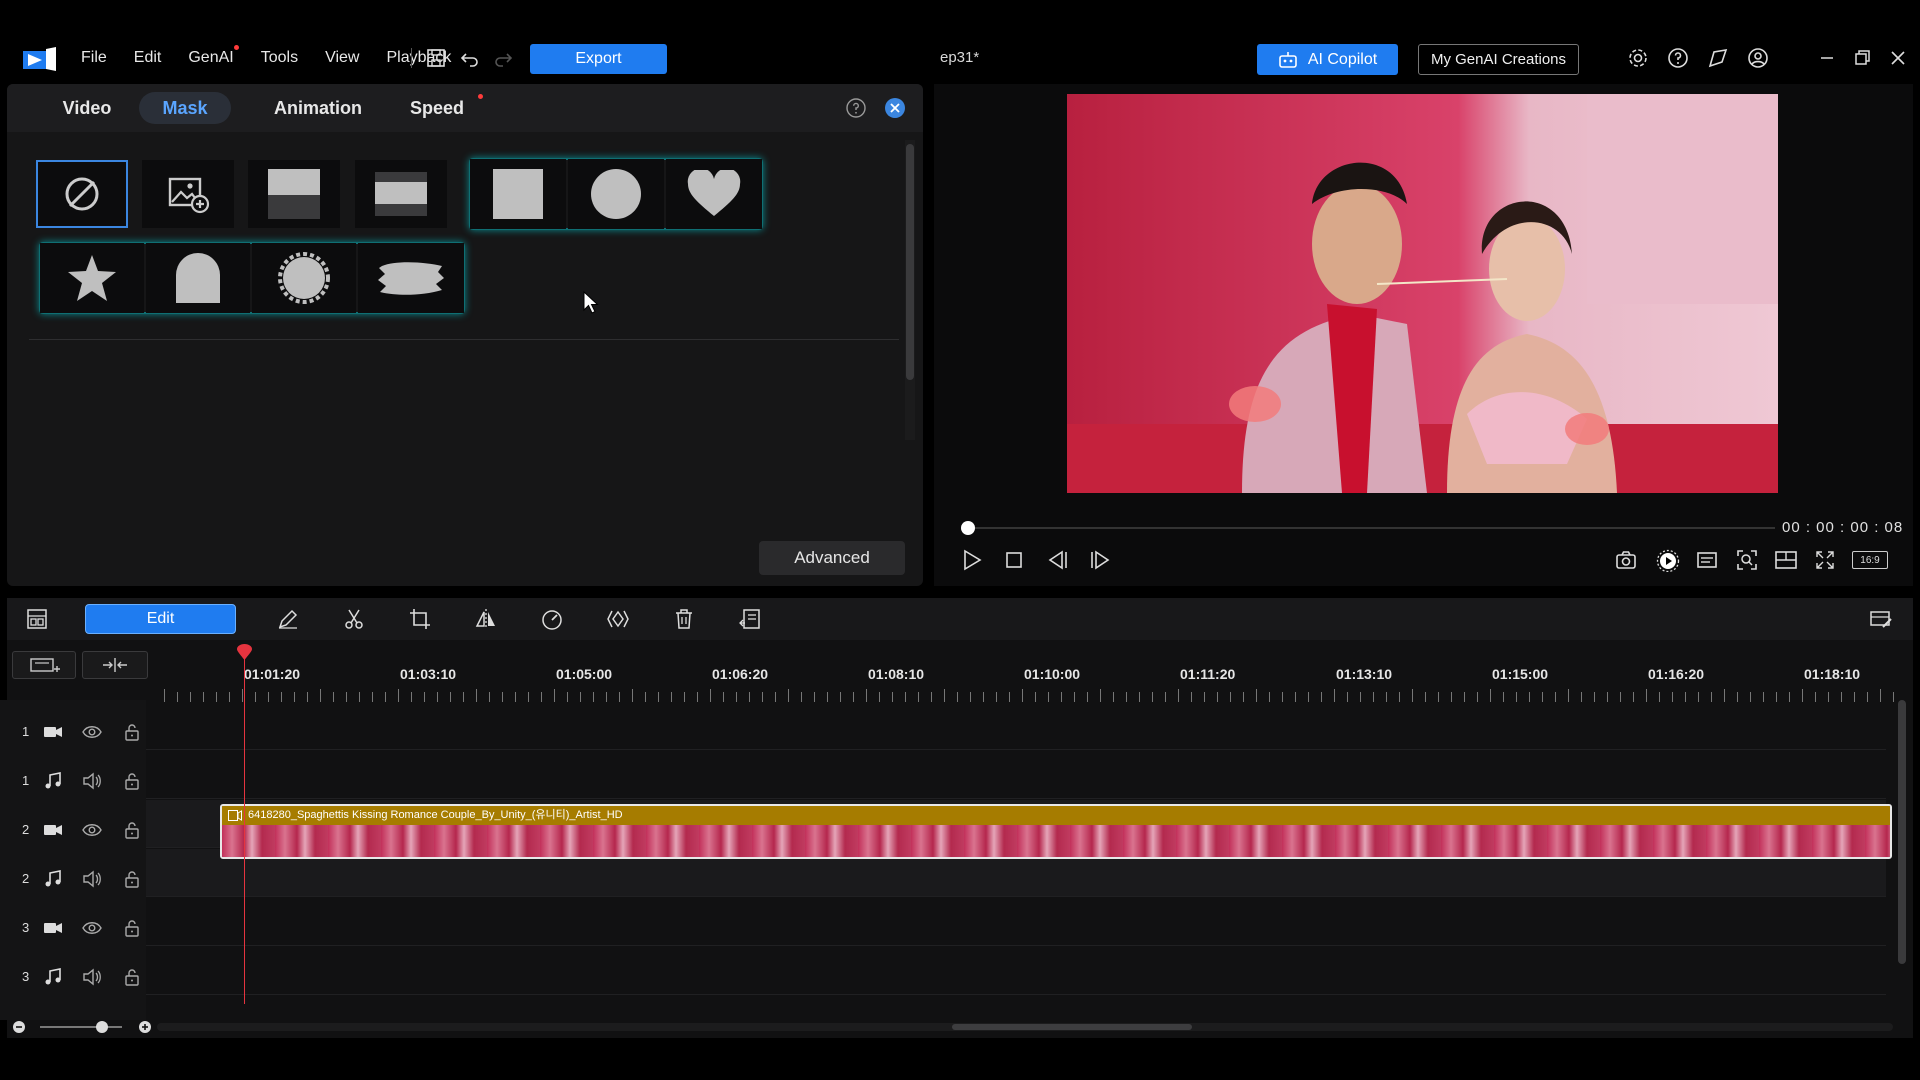 This screenshot has height=1080, width=1920. I want to click on crop-icon, so click(420, 619).